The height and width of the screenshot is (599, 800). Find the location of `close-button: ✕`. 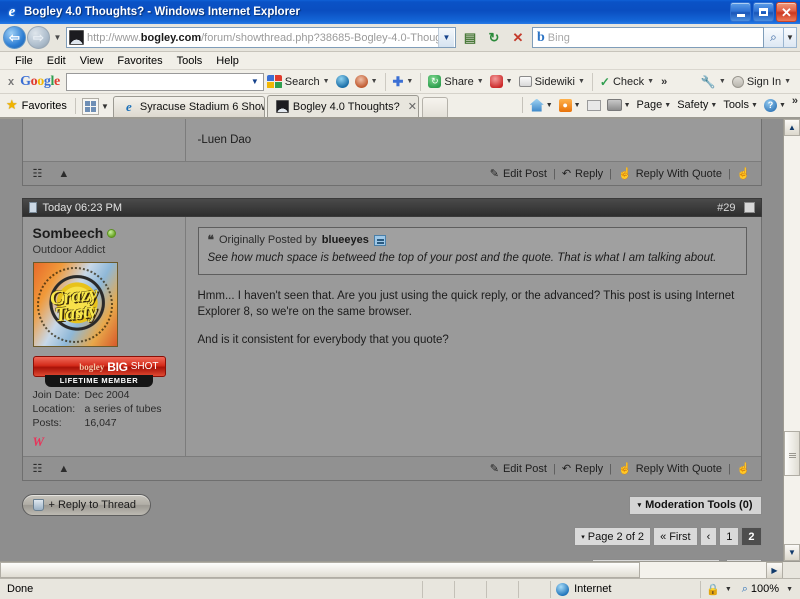

close-button: ✕ is located at coordinates (786, 12).